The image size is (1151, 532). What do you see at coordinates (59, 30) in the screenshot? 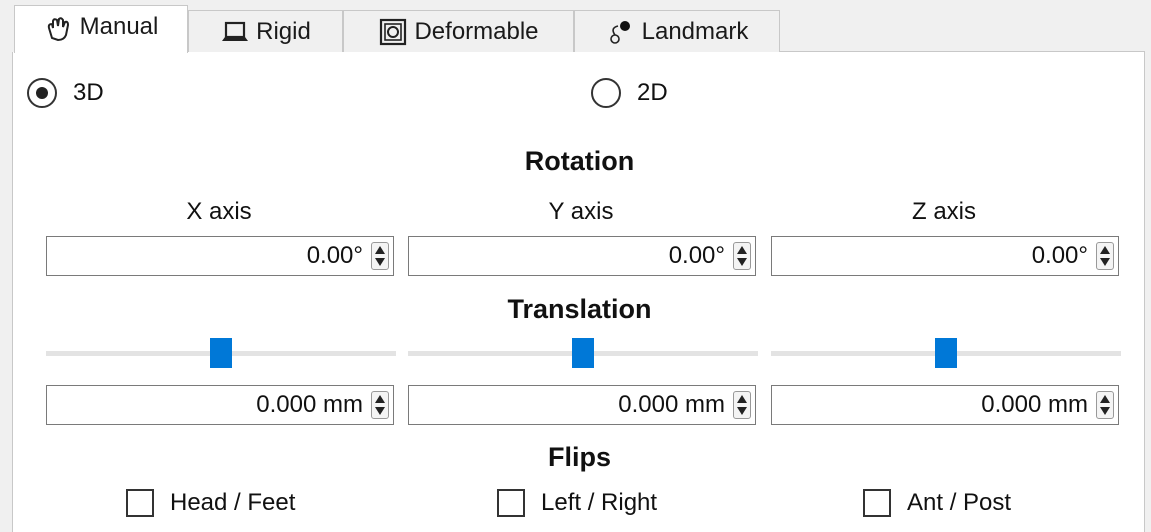
I see `hand-icon` at bounding box center [59, 30].